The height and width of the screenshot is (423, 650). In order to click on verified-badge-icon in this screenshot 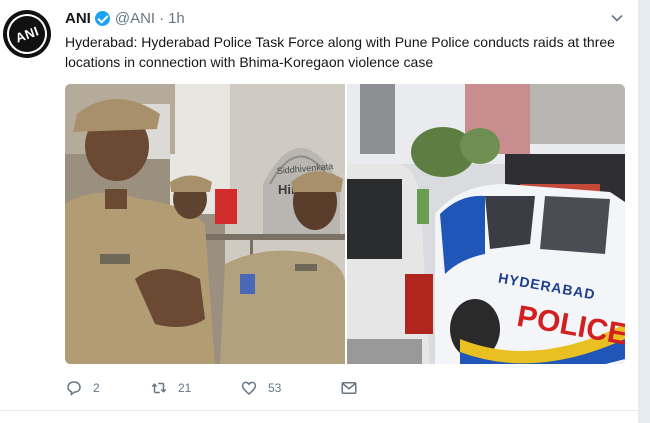, I will do `click(102, 18)`.